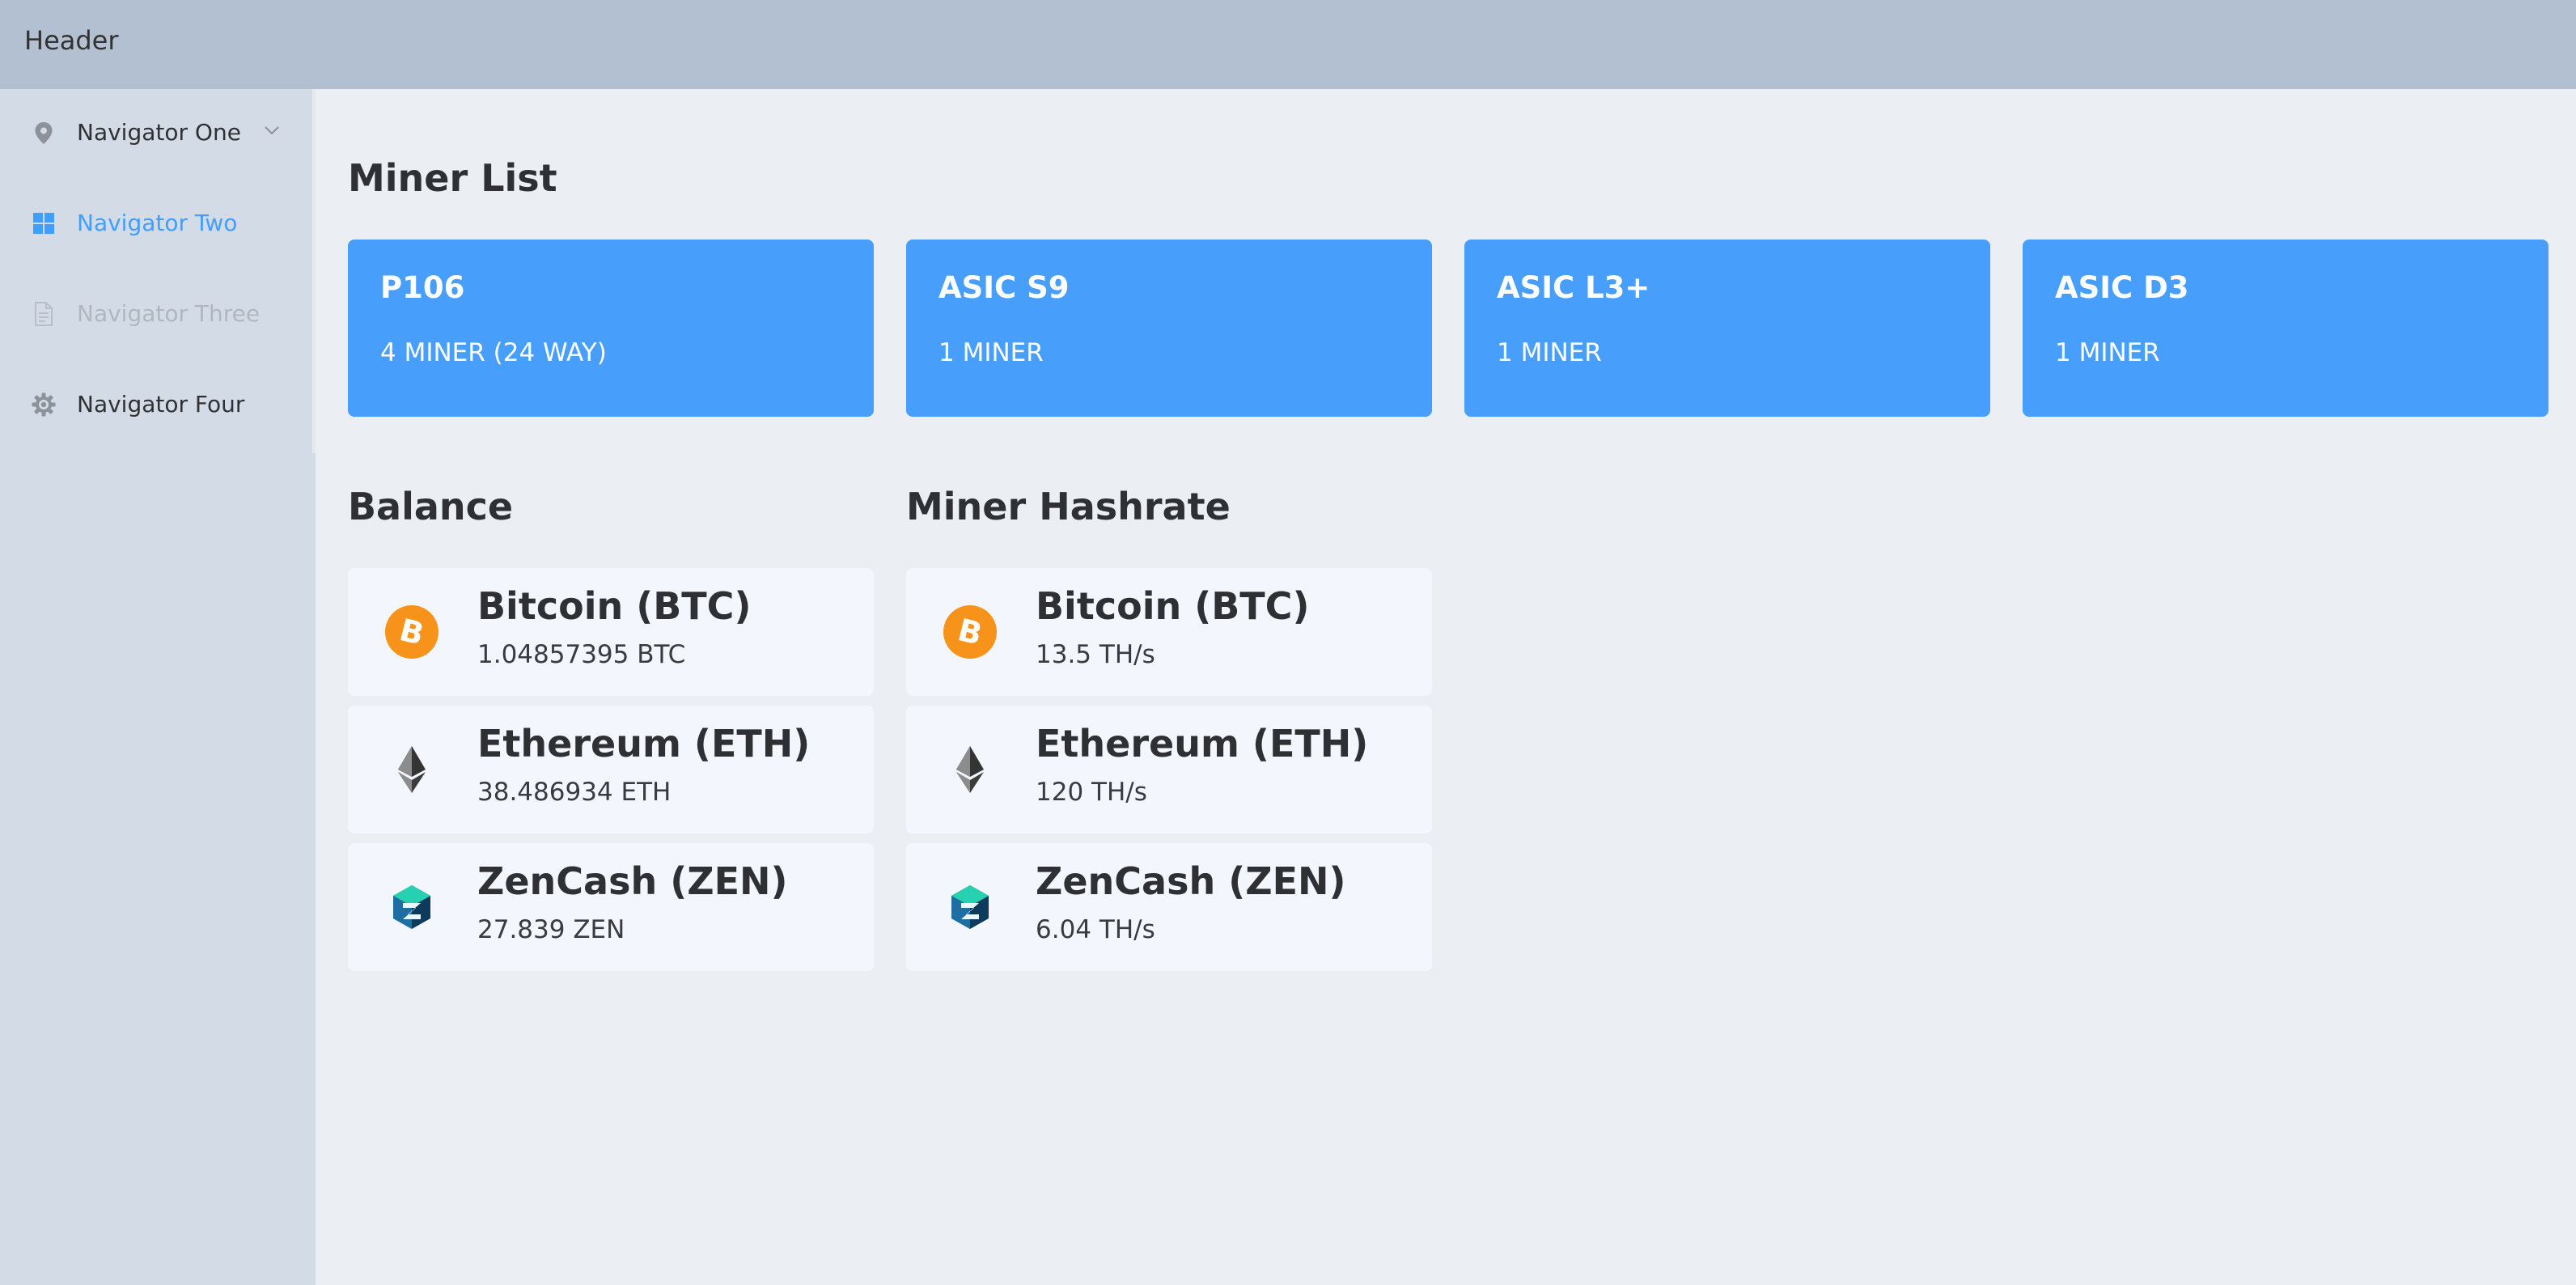 The height and width of the screenshot is (1285, 2576). Describe the element at coordinates (611, 907) in the screenshot. I see `balance-item-zen: ZenCash (ZEN) 27.839 ZEN` at that location.